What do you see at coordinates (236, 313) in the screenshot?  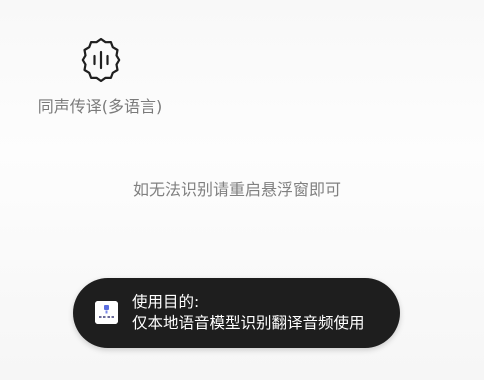 I see `toast-notification: 使用目的: 仅本地语音模型识别翻译音频使用` at bounding box center [236, 313].